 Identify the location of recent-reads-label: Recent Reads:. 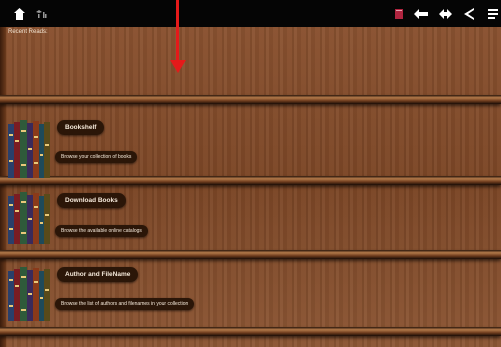
(28, 32).